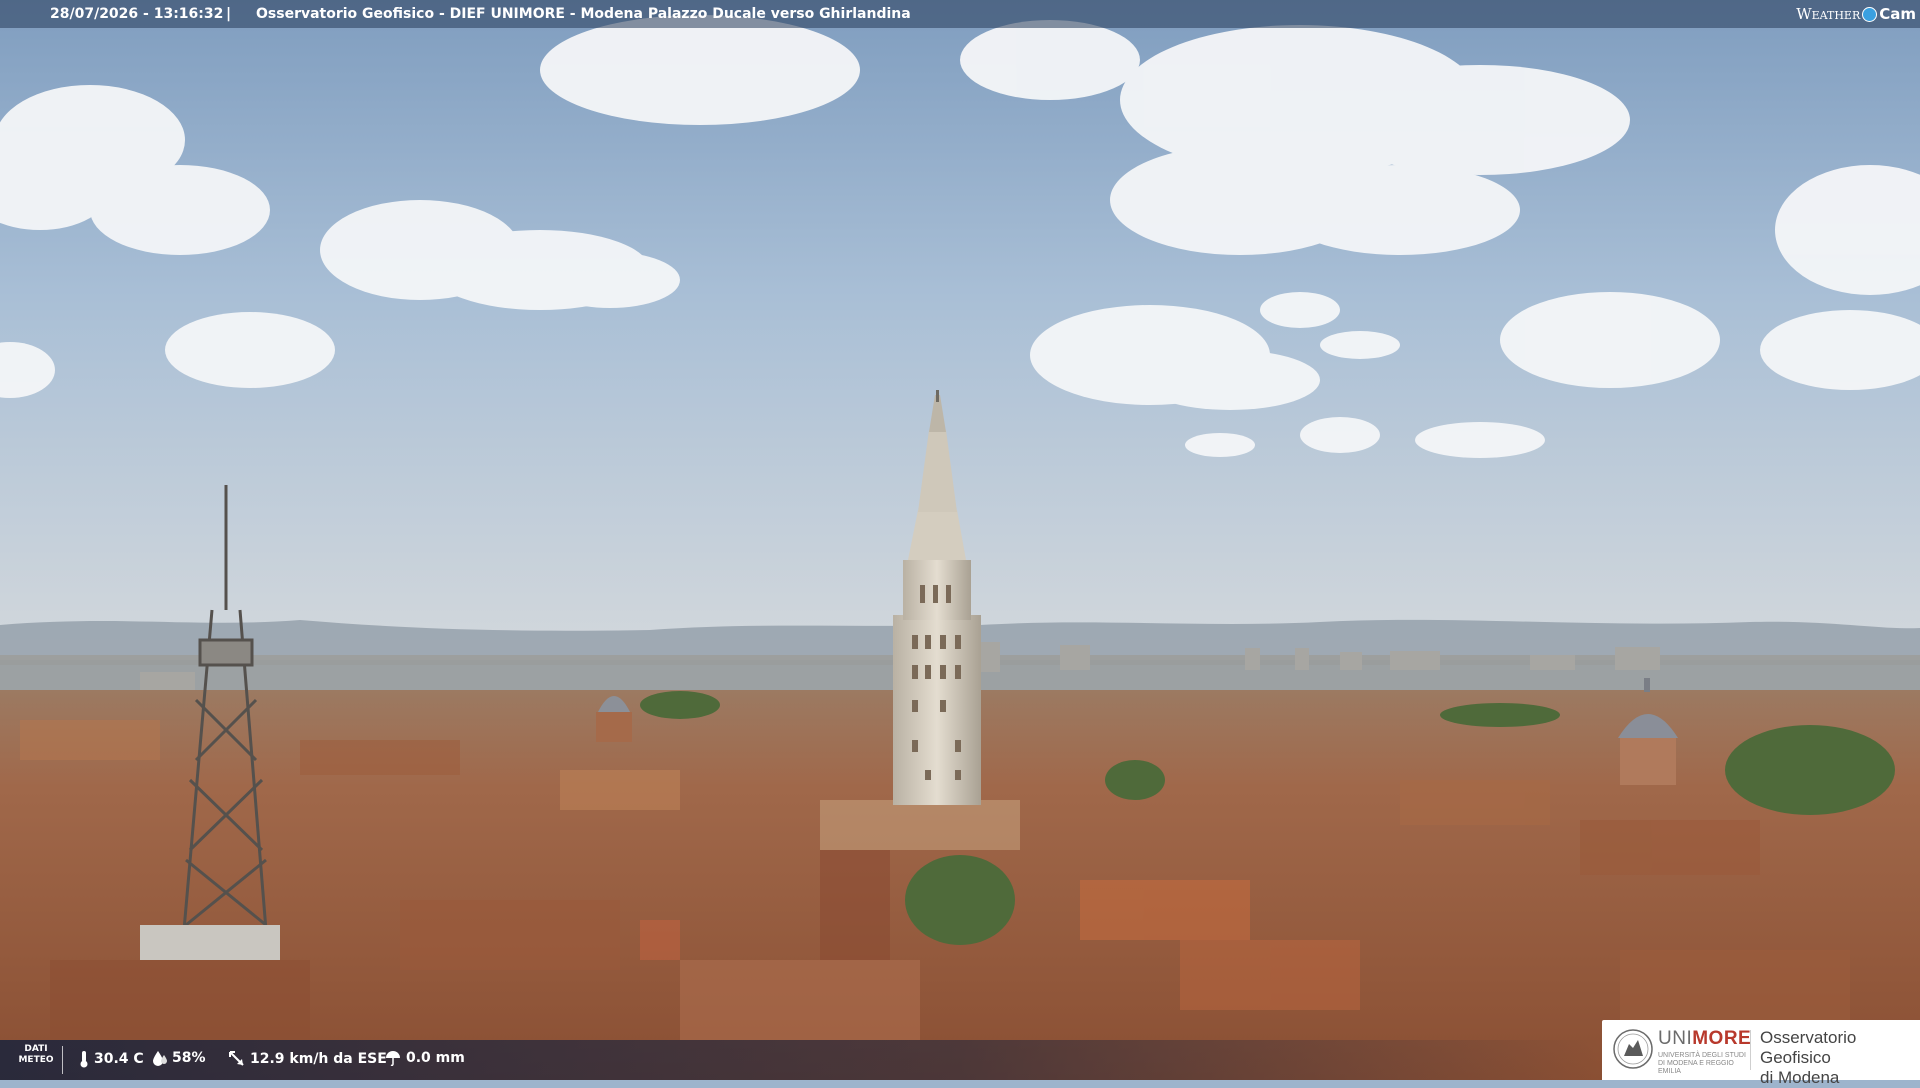 Image resolution: width=1920 pixels, height=1088 pixels. I want to click on weathercam-logo: Weather Cam, so click(1856, 14).